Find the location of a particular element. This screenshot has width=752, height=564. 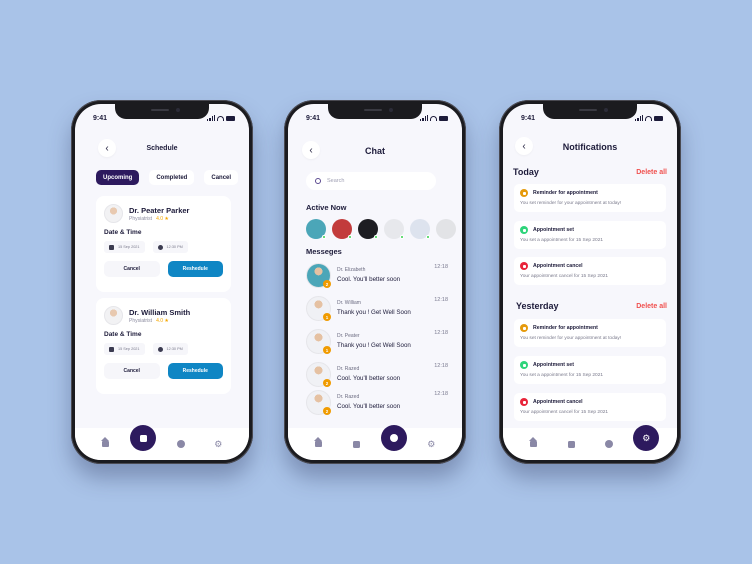

date-time-label: Date & Time is located at coordinates (123, 232).